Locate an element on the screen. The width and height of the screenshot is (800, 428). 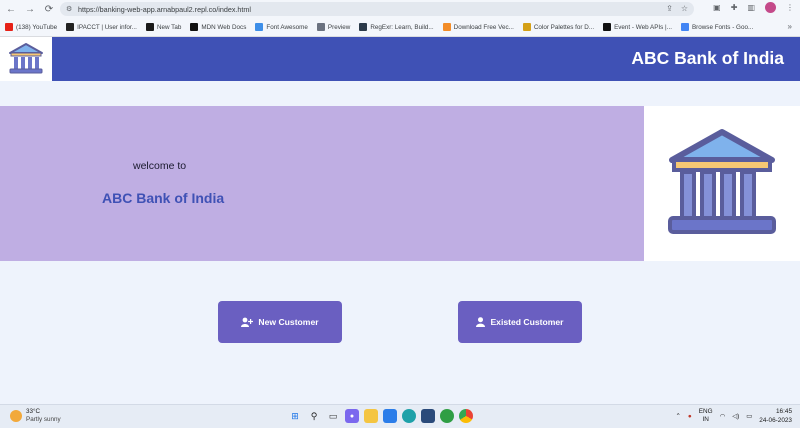
app-icon is located at coordinates (428, 416).